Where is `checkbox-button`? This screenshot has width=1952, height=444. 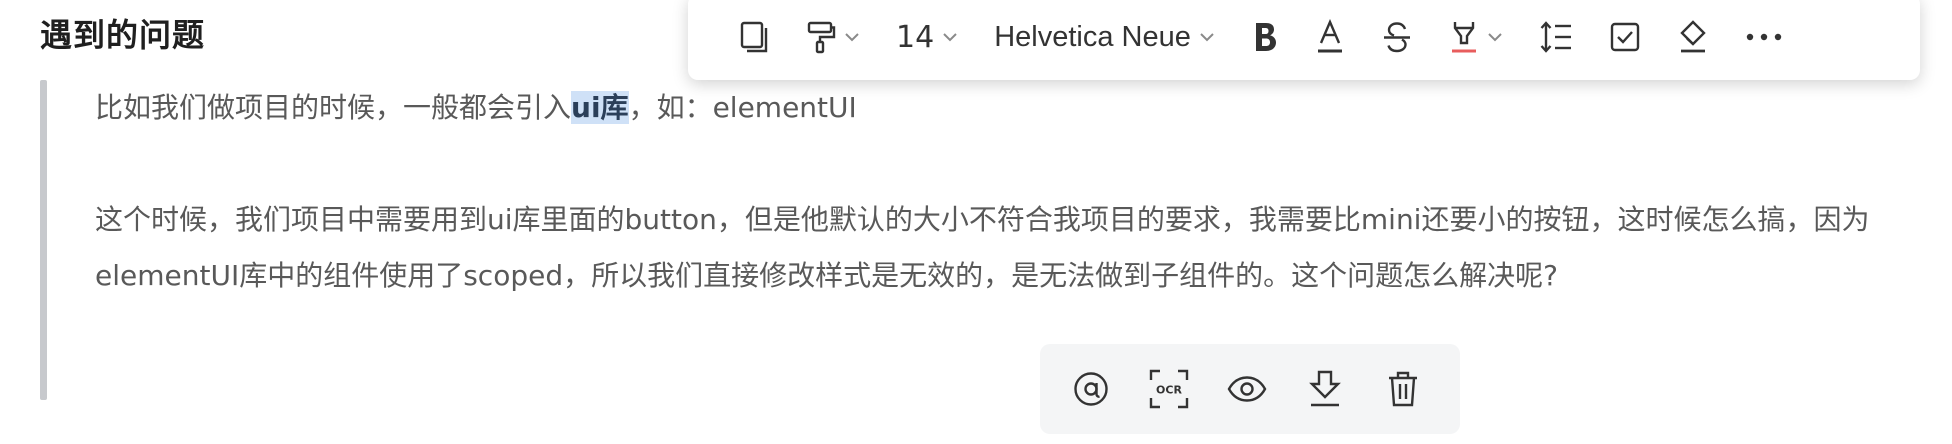 checkbox-button is located at coordinates (1625, 37).